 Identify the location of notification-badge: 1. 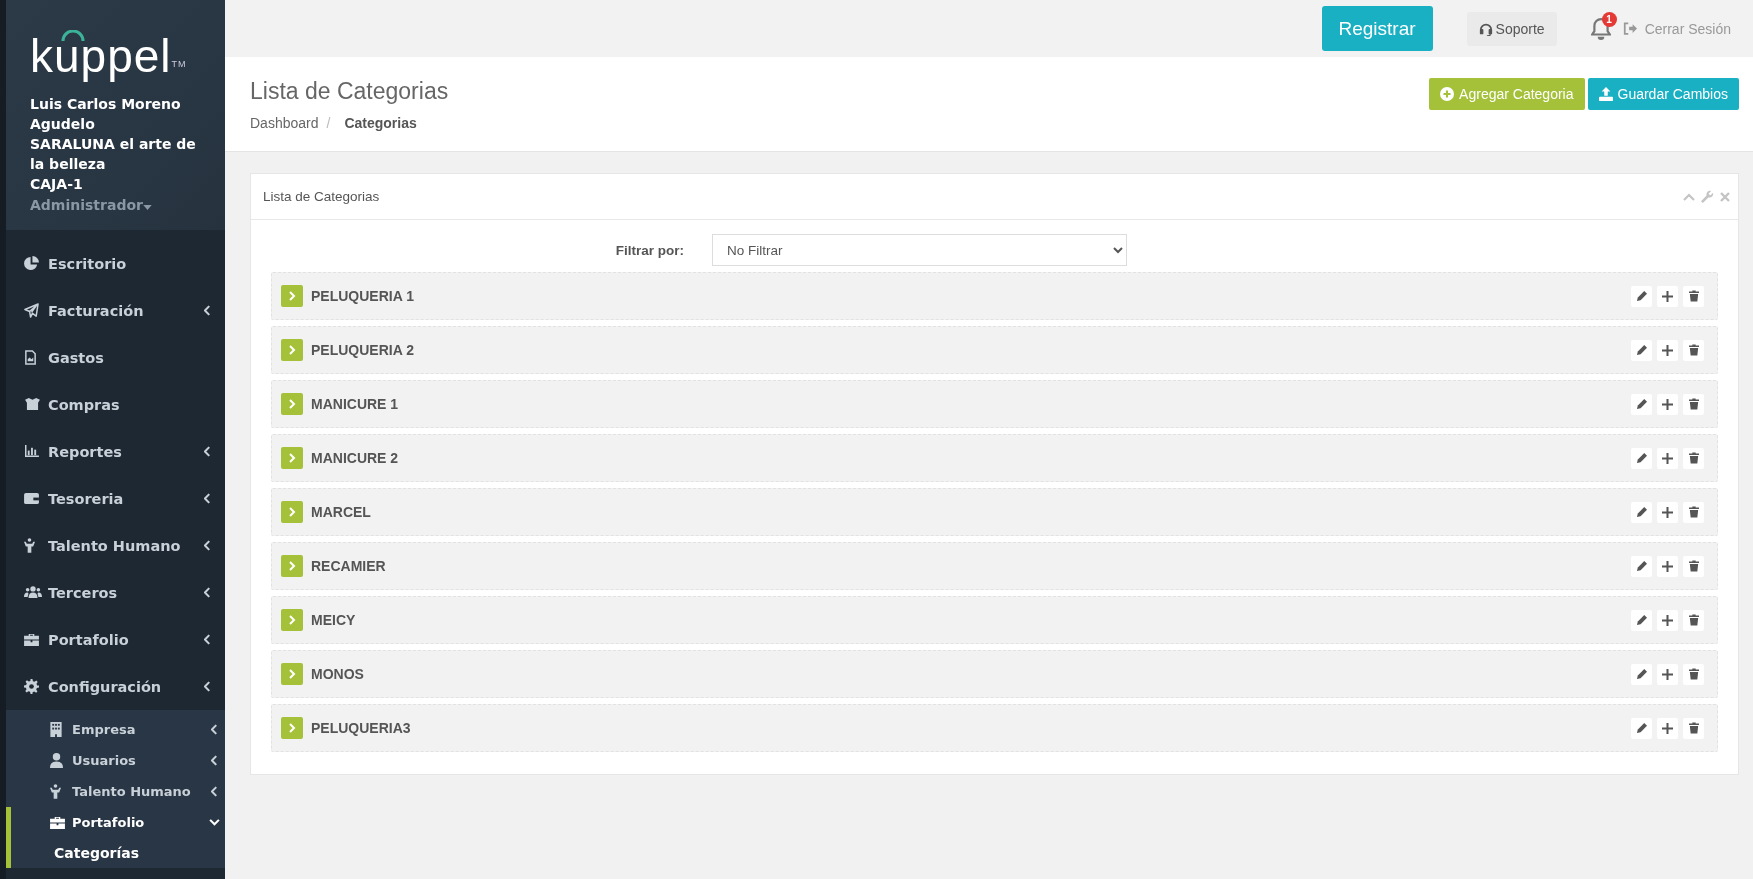
(1609, 19).